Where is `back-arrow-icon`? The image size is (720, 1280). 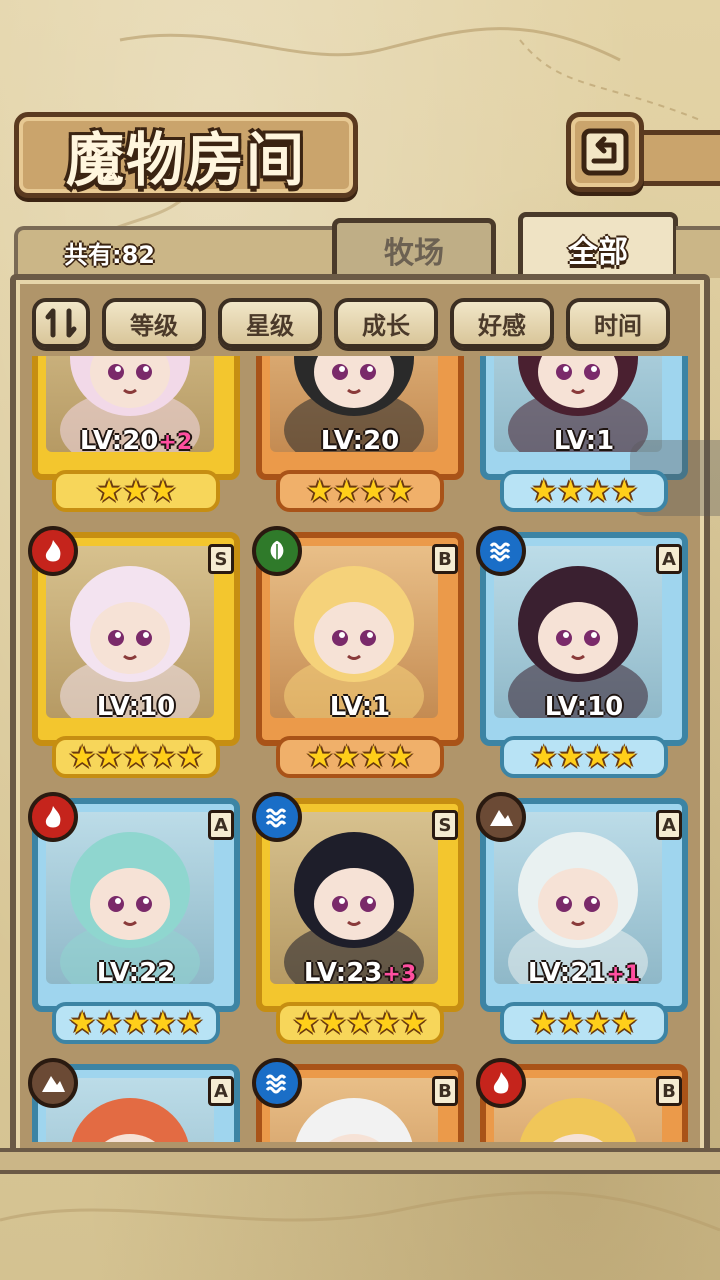 back-arrow-icon is located at coordinates (605, 152).